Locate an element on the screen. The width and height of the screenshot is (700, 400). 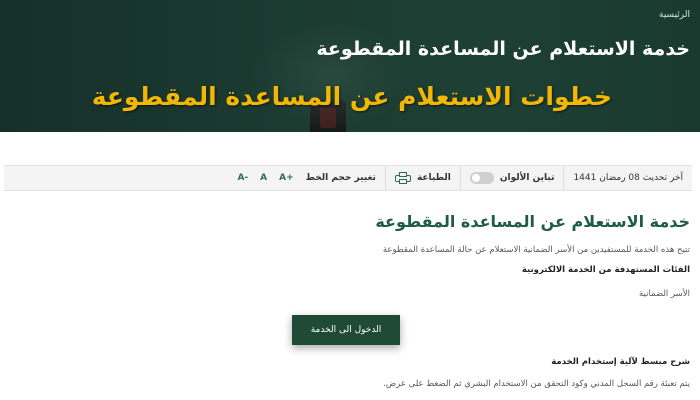
hero-title: خدمة الاستعلام عن المساعدة المقطوعة is located at coordinates (503, 49).